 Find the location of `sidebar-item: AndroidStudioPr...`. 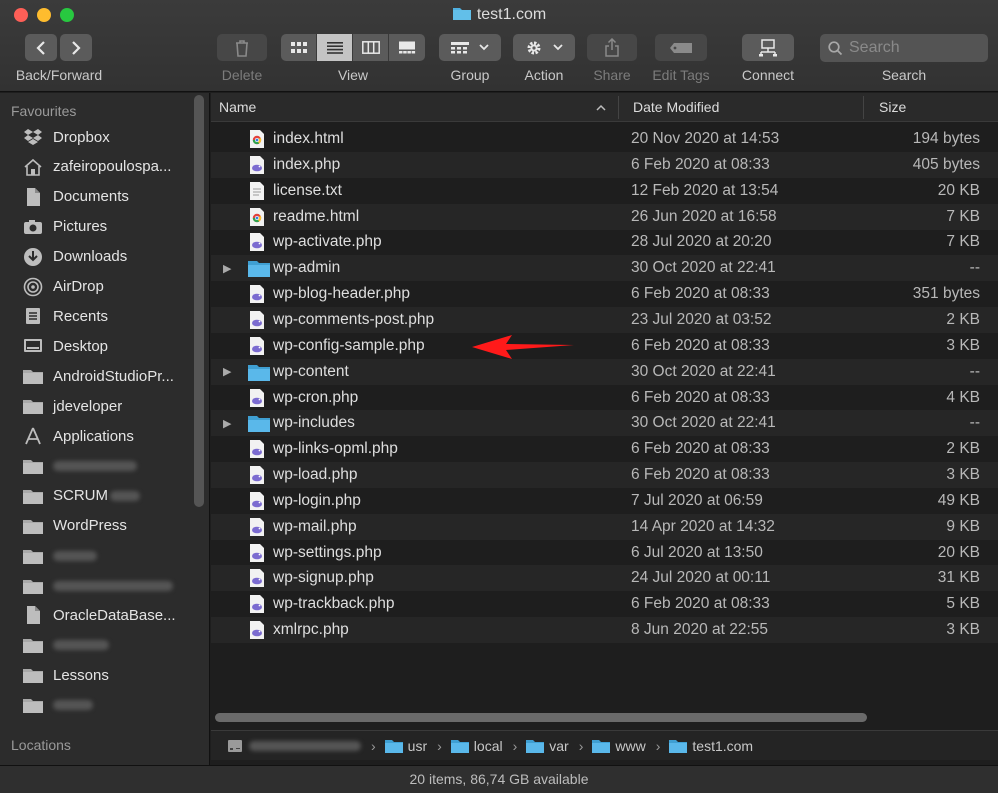

sidebar-item: AndroidStudioPr... is located at coordinates (107, 376).